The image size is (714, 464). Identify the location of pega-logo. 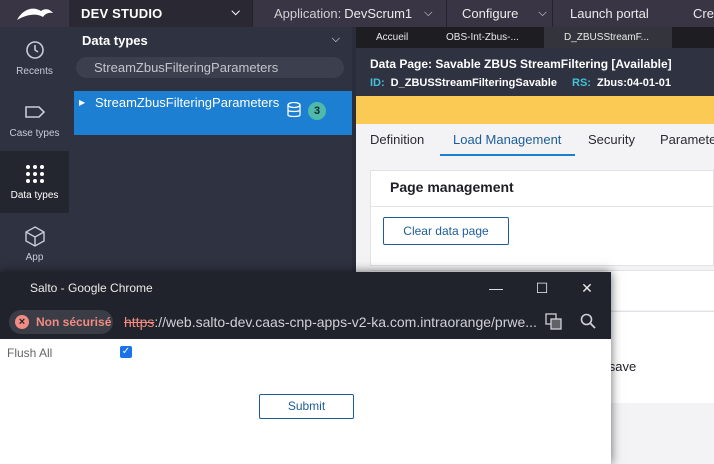
(34, 13).